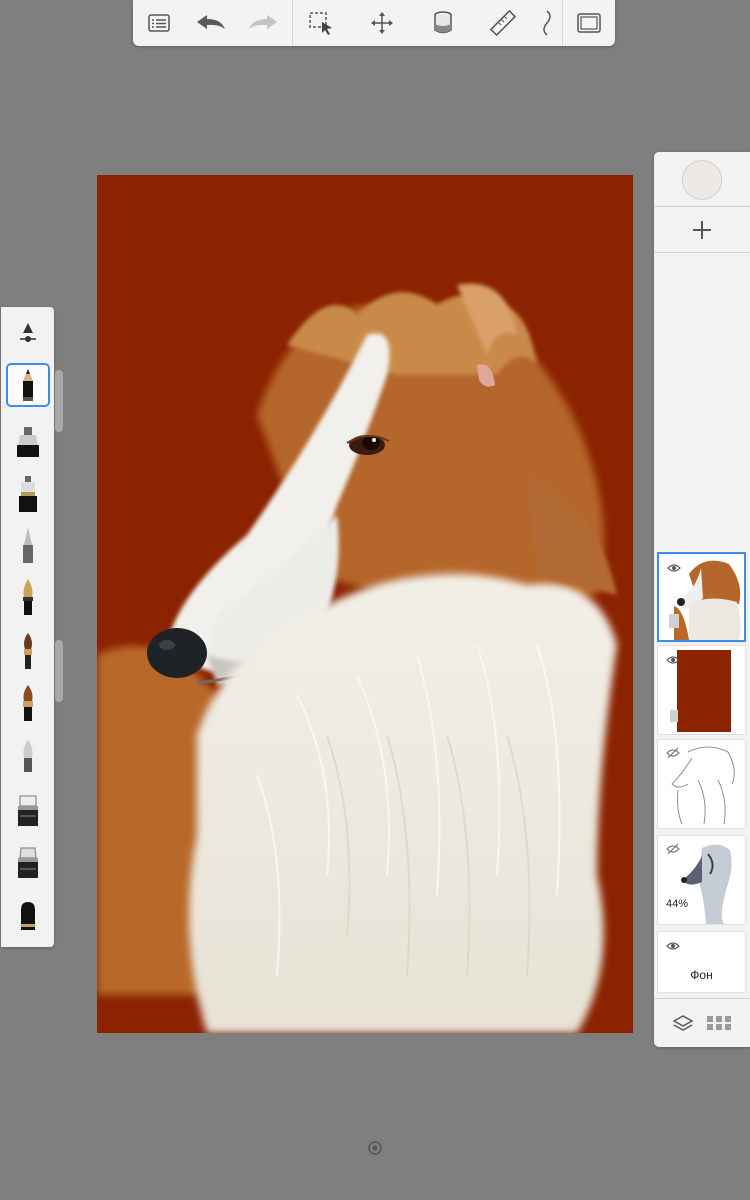  I want to click on pen-brush, so click(28, 597).